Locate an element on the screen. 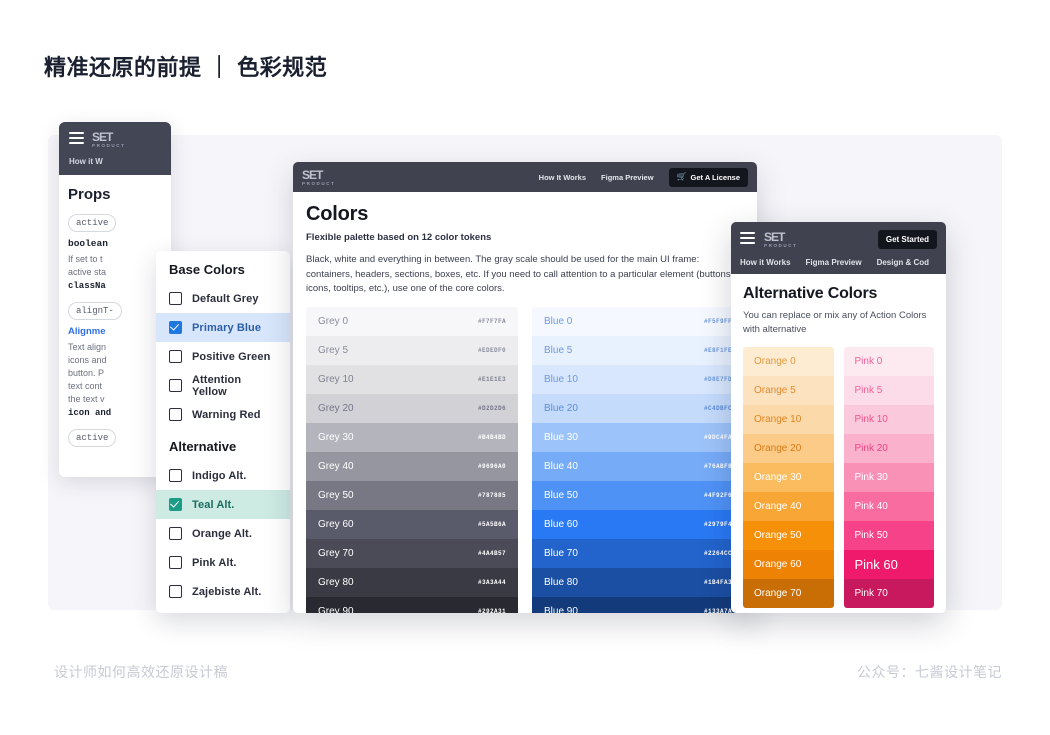 The height and width of the screenshot is (735, 1050). swatch-row: Grey 5 #EDEDF0 is located at coordinates (412, 350).